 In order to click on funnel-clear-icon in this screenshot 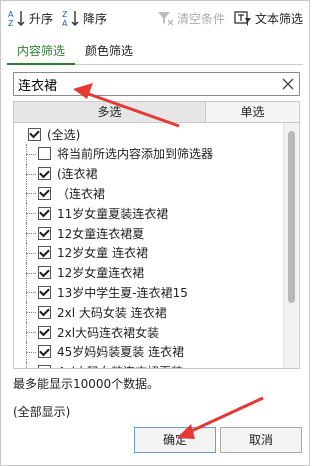, I will do `click(165, 18)`.